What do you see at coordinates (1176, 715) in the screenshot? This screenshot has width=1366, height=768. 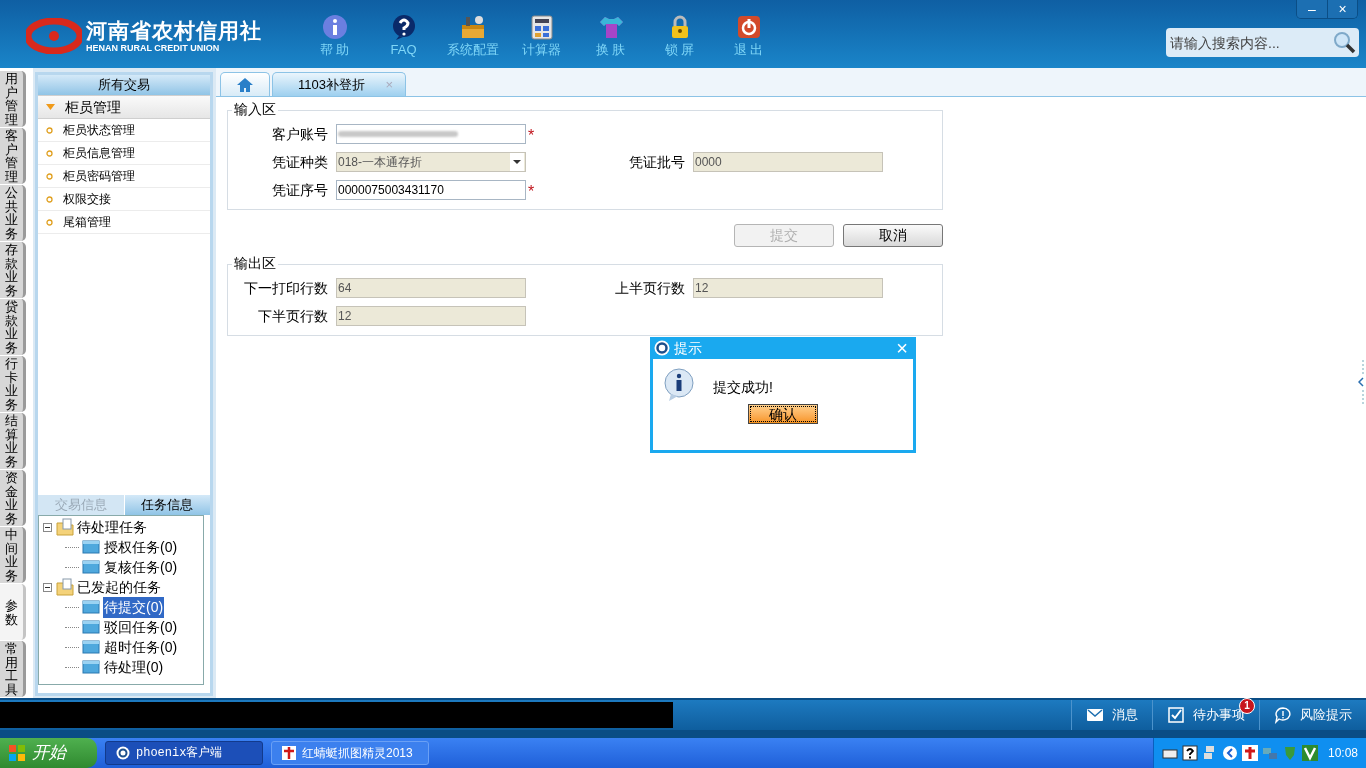 I see `checkbox-icon` at bounding box center [1176, 715].